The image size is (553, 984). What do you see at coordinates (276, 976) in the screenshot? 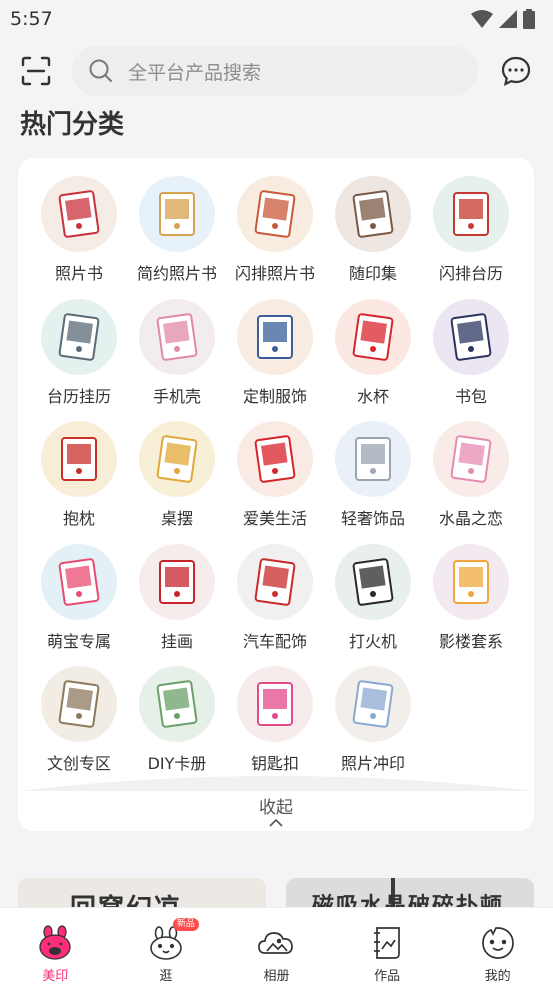
I see `nav-label: 相册` at bounding box center [276, 976].